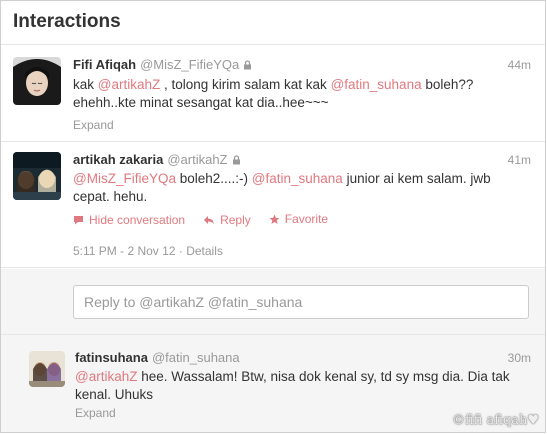  I want to click on favorite-button: Favorite, so click(298, 219).